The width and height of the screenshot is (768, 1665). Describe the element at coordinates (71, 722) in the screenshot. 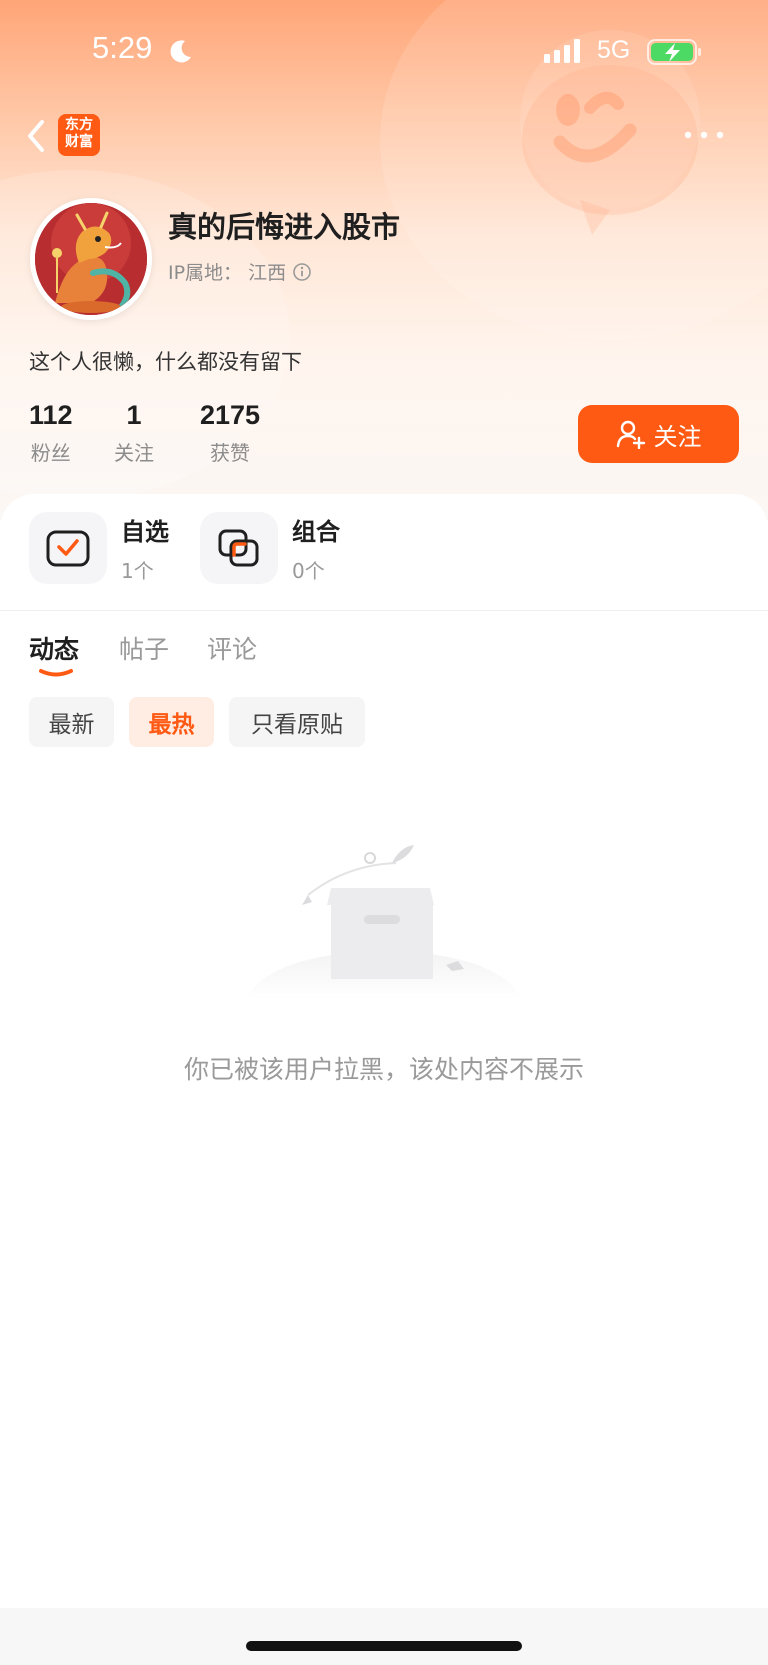

I see `filter-newest: 最新` at that location.